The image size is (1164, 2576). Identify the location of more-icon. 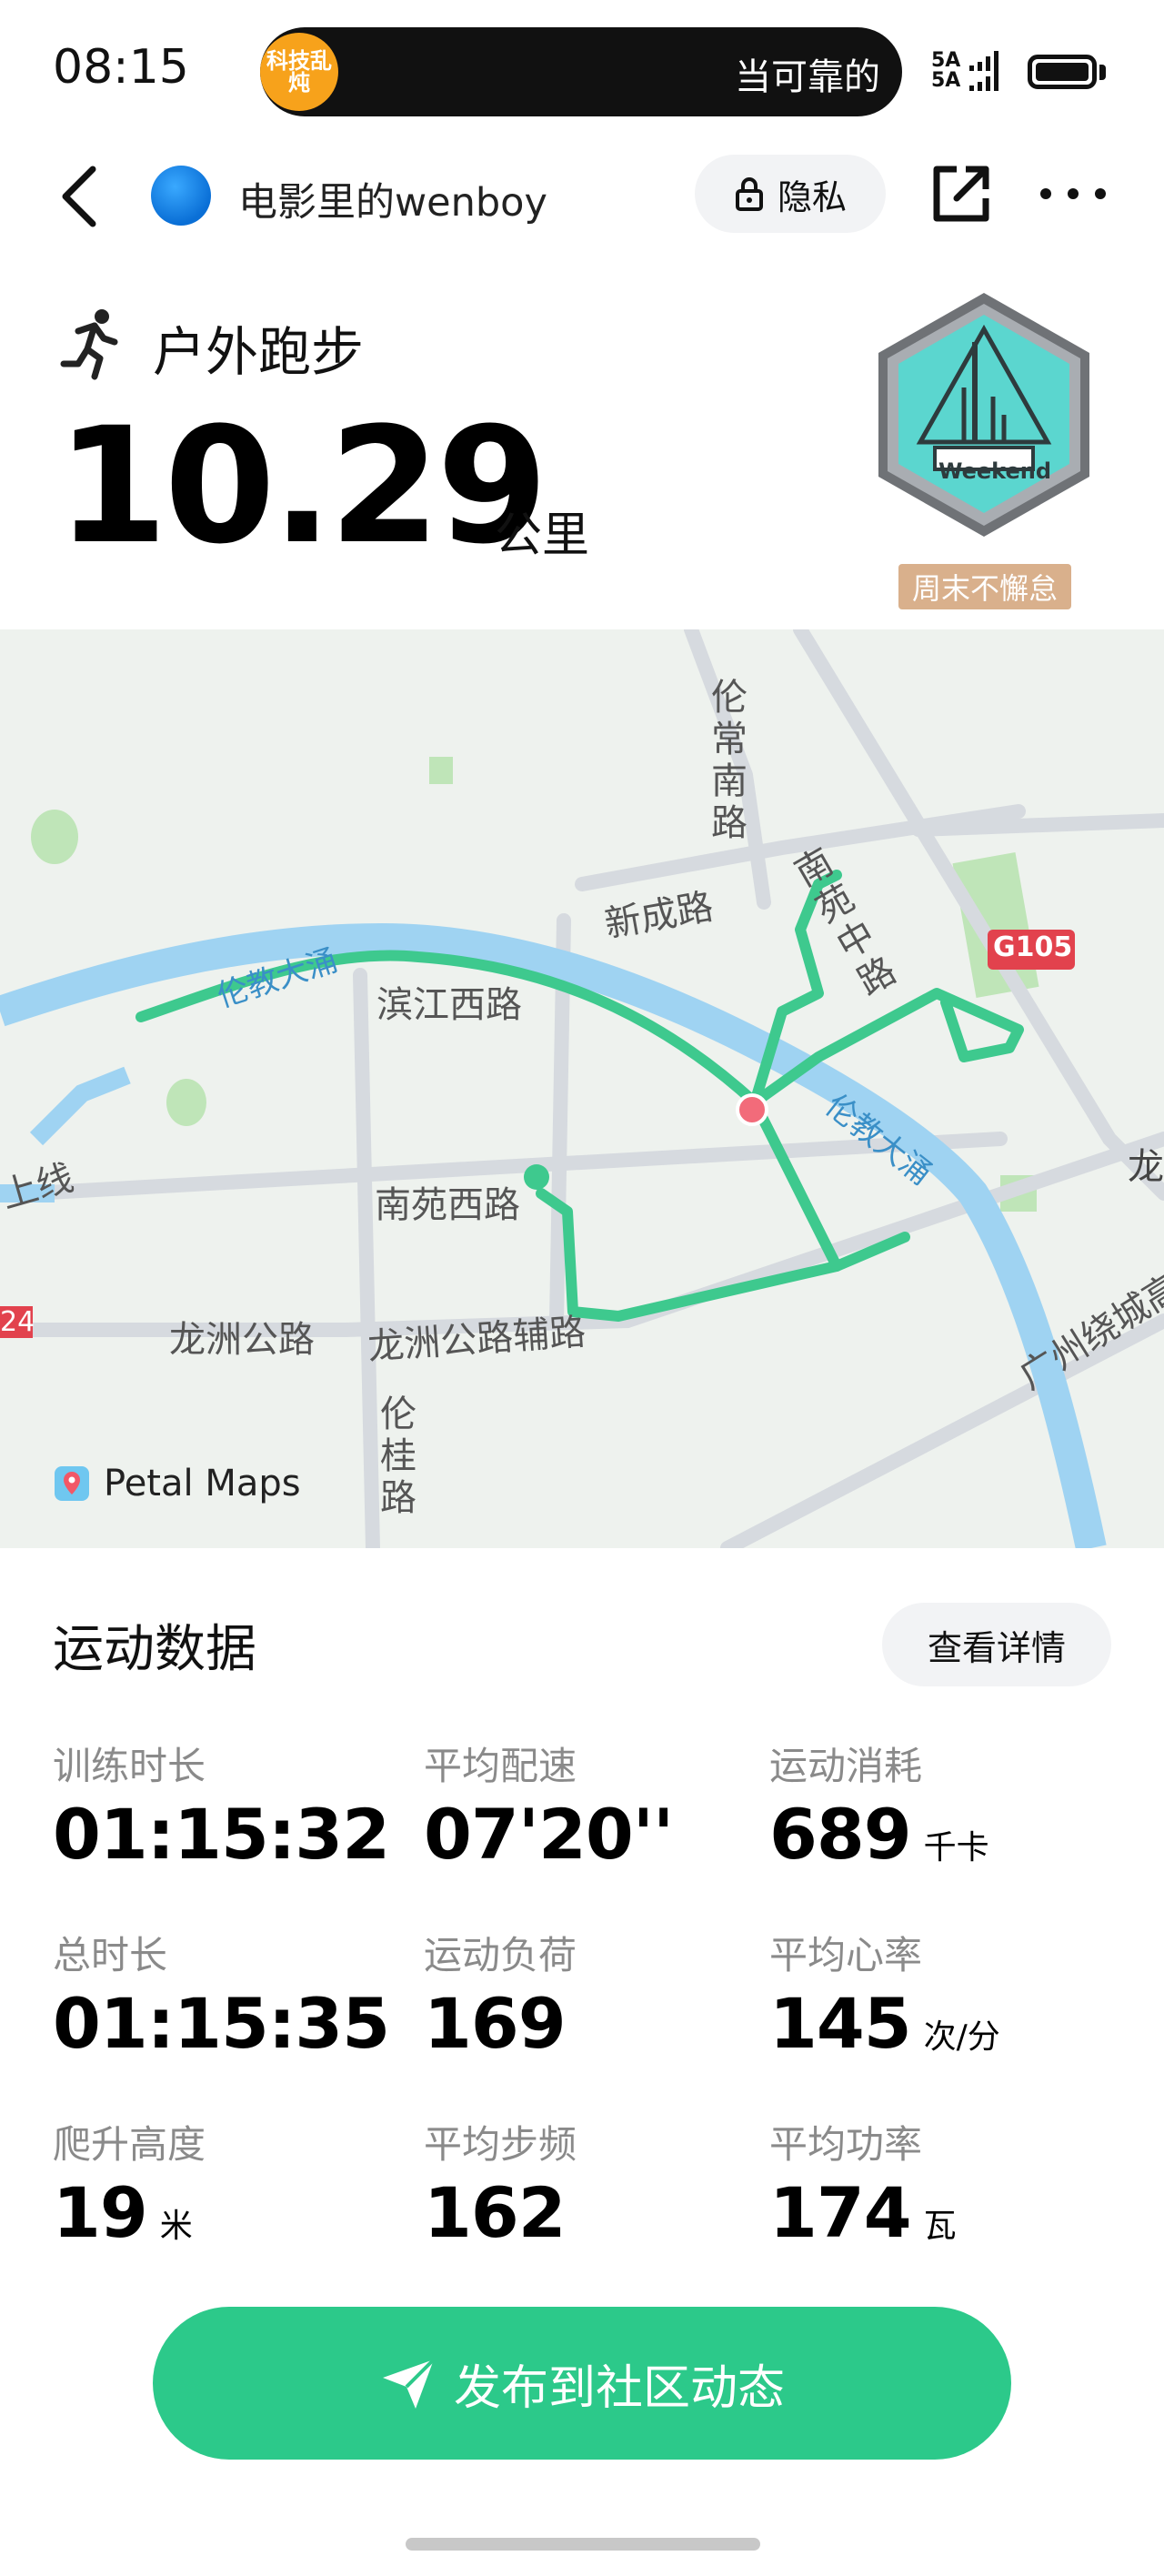
(1073, 193).